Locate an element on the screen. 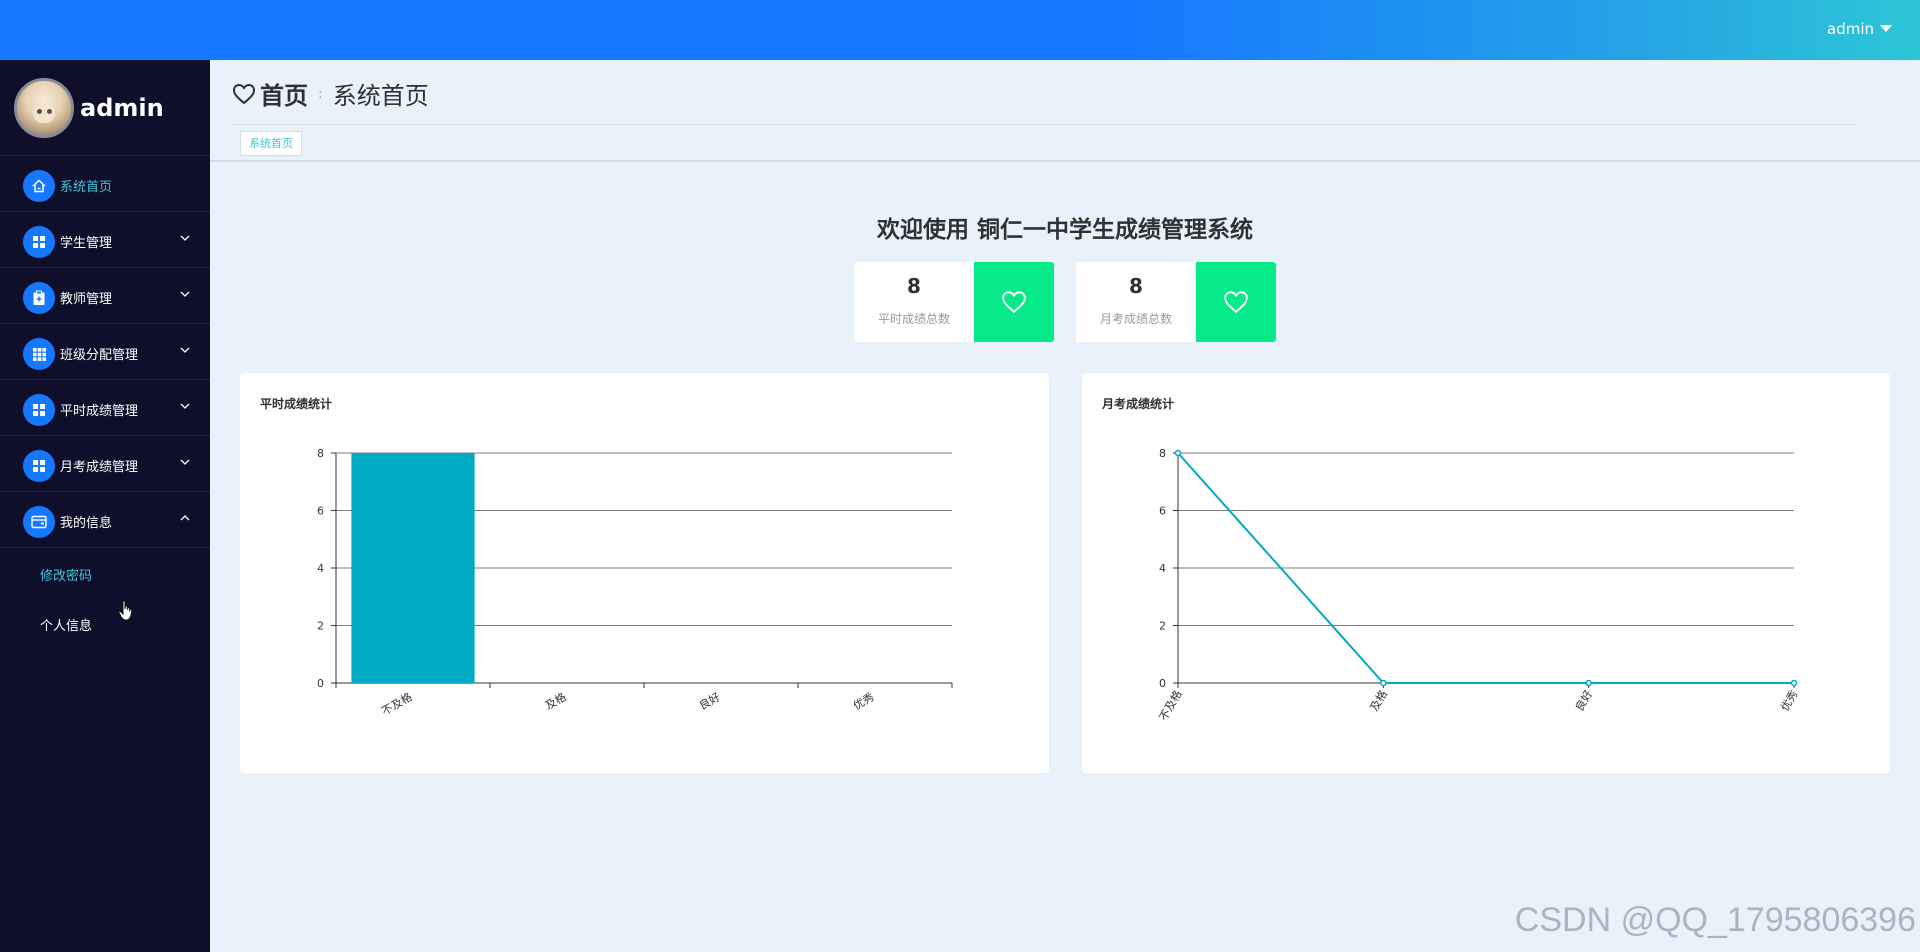 The image size is (1920, 952). stat-card-monthly: 8 月考成绩总数 is located at coordinates (1176, 302).